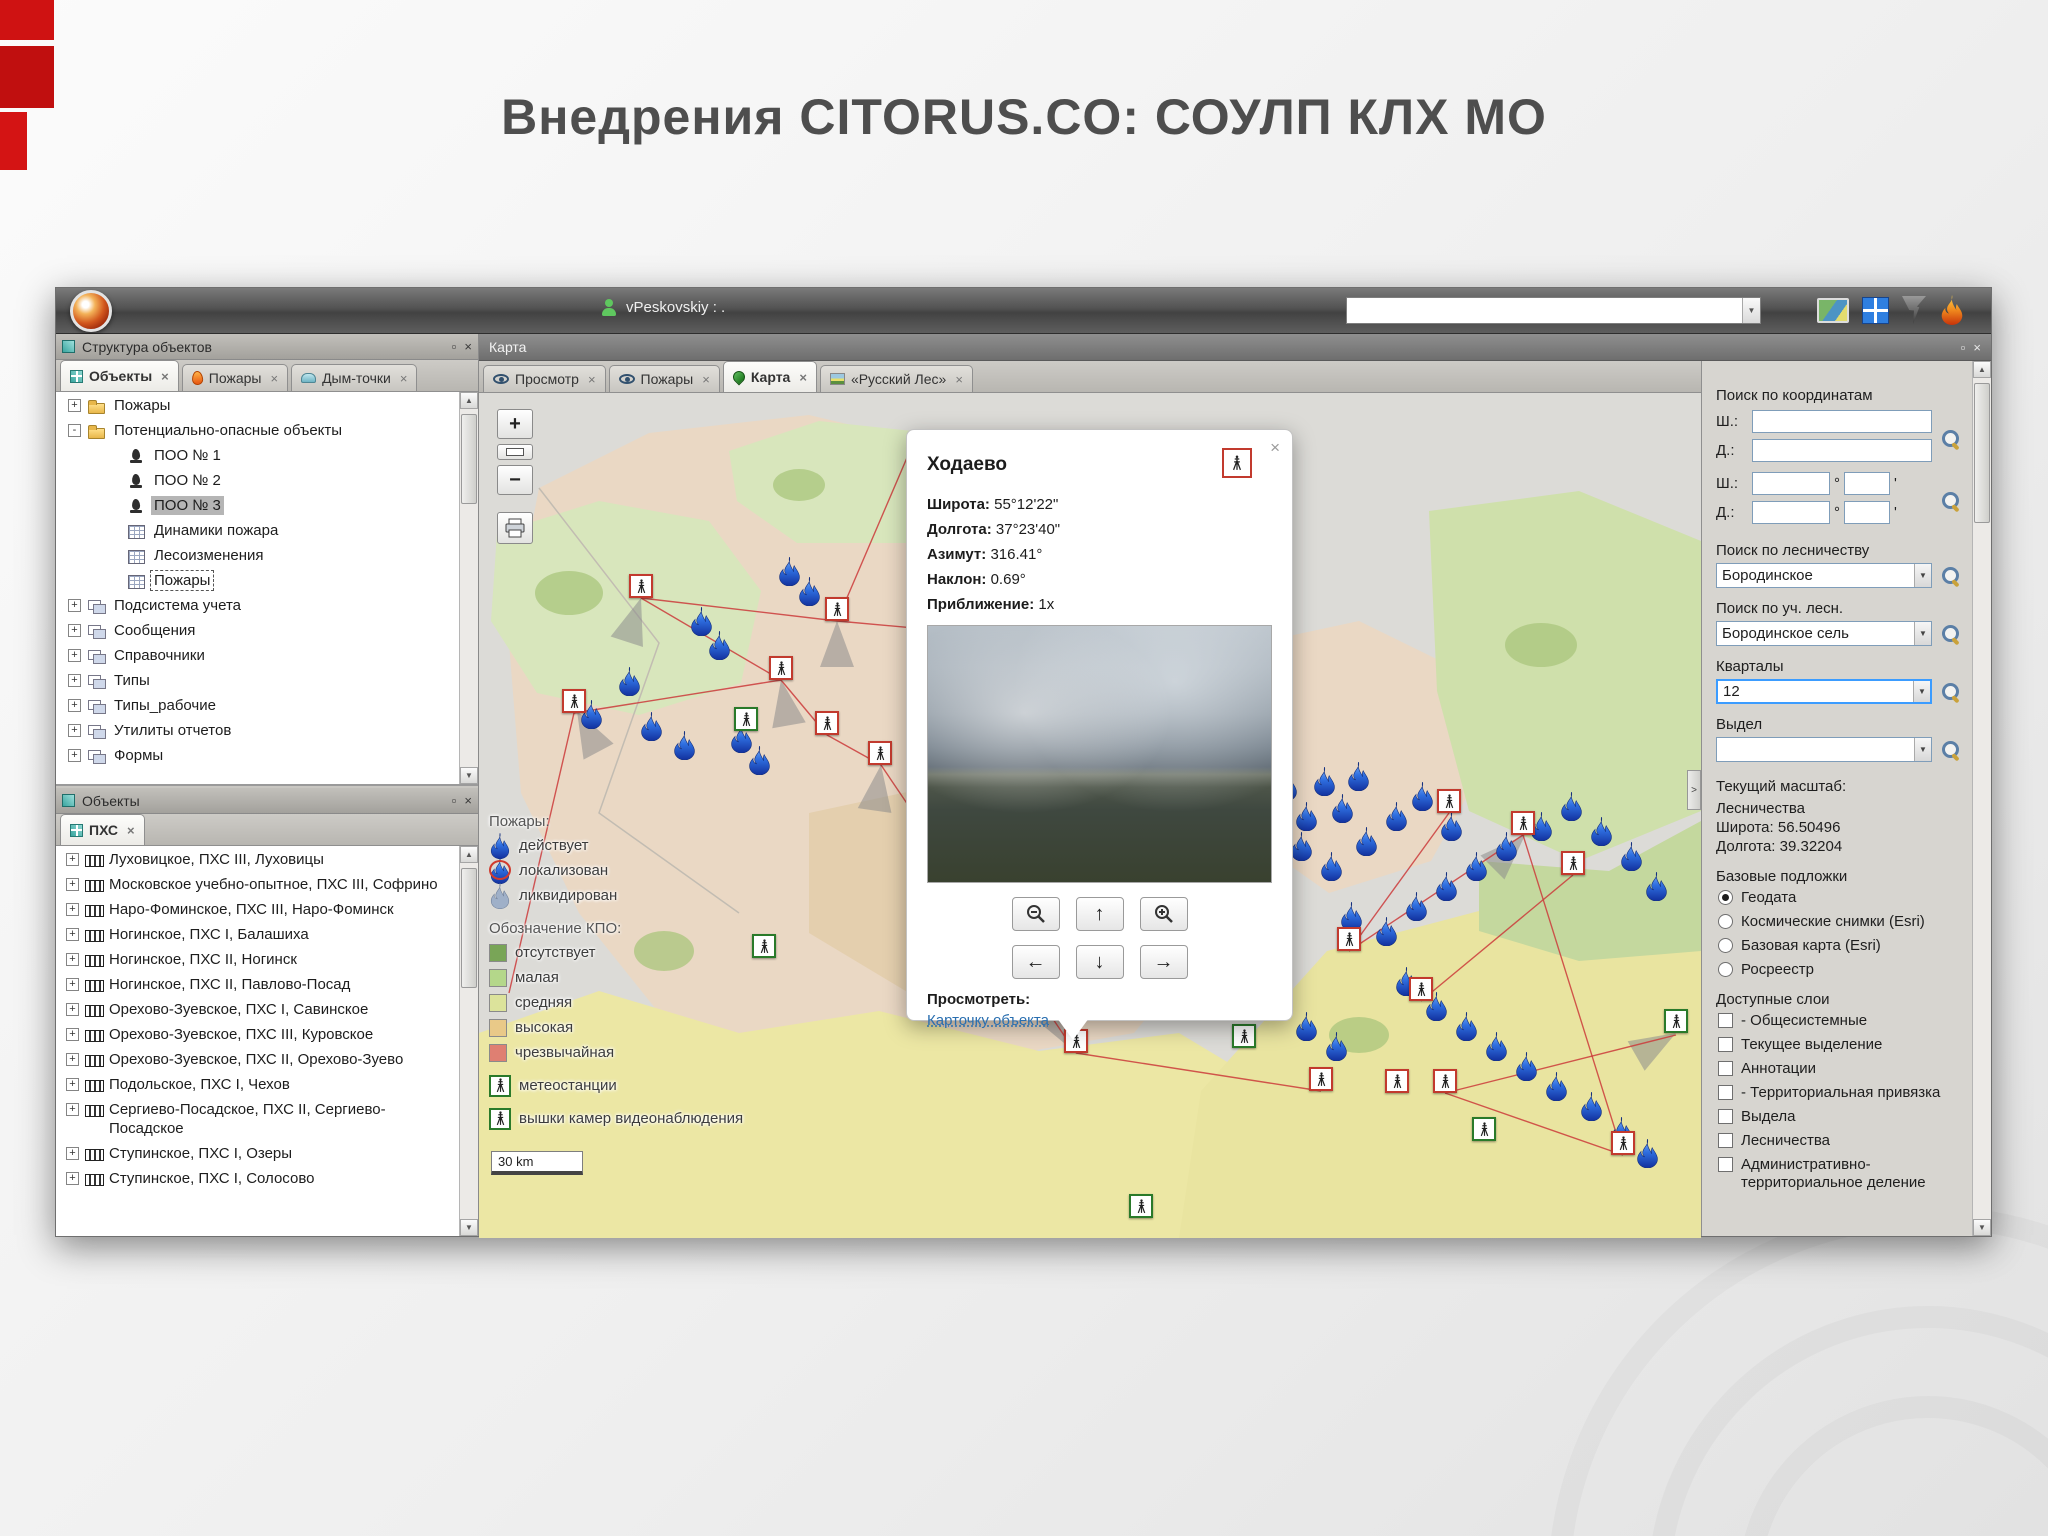 The width and height of the screenshot is (2048, 1536). Describe the element at coordinates (468, 1041) in the screenshot. I see `objects-scrollbar: ▲ ▼` at that location.